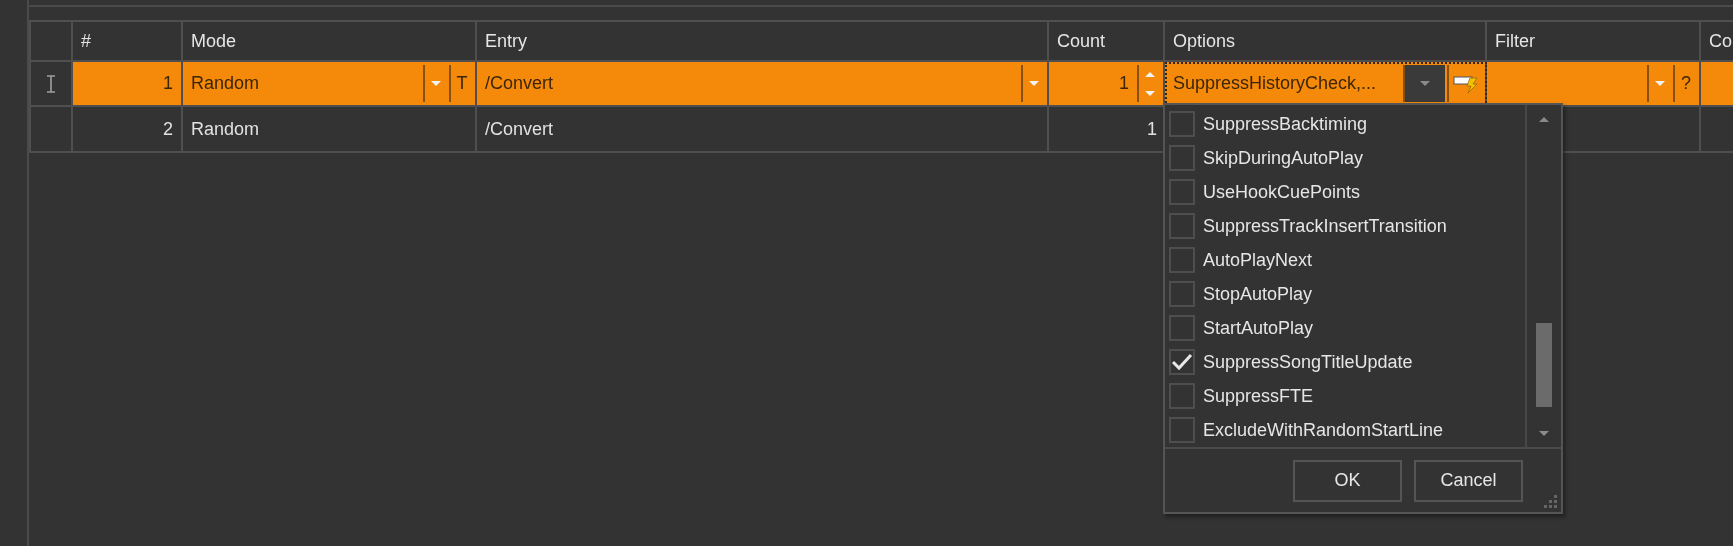 The image size is (1733, 546). Describe the element at coordinates (1347, 328) in the screenshot. I see `option-item: StartAutoPlay` at that location.